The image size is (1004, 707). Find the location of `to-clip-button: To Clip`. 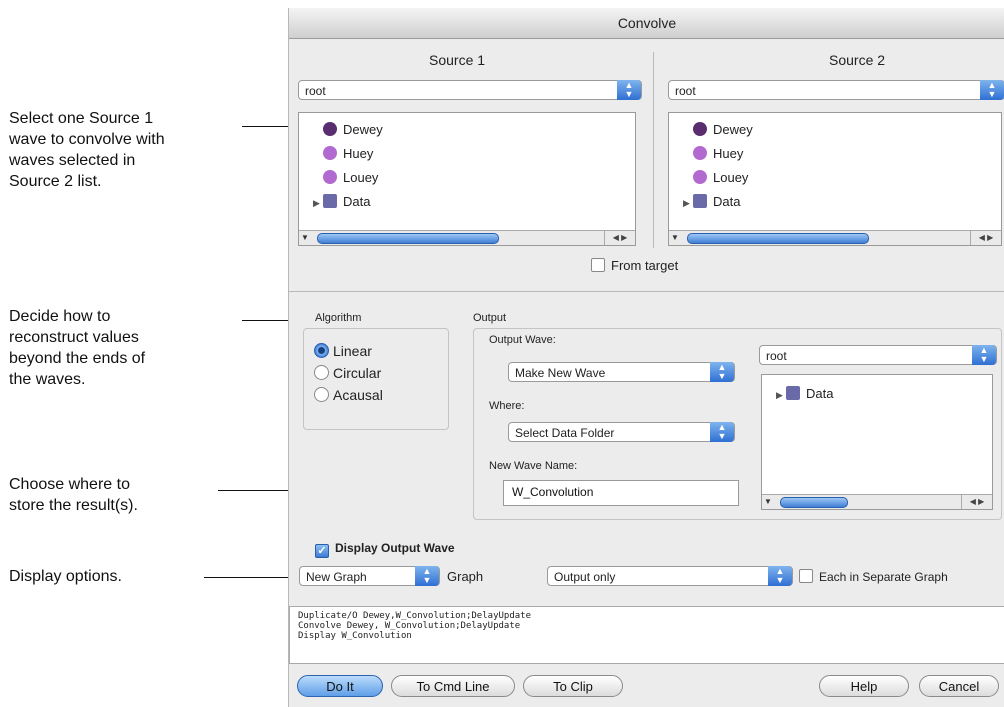

to-clip-button: To Clip is located at coordinates (573, 686).